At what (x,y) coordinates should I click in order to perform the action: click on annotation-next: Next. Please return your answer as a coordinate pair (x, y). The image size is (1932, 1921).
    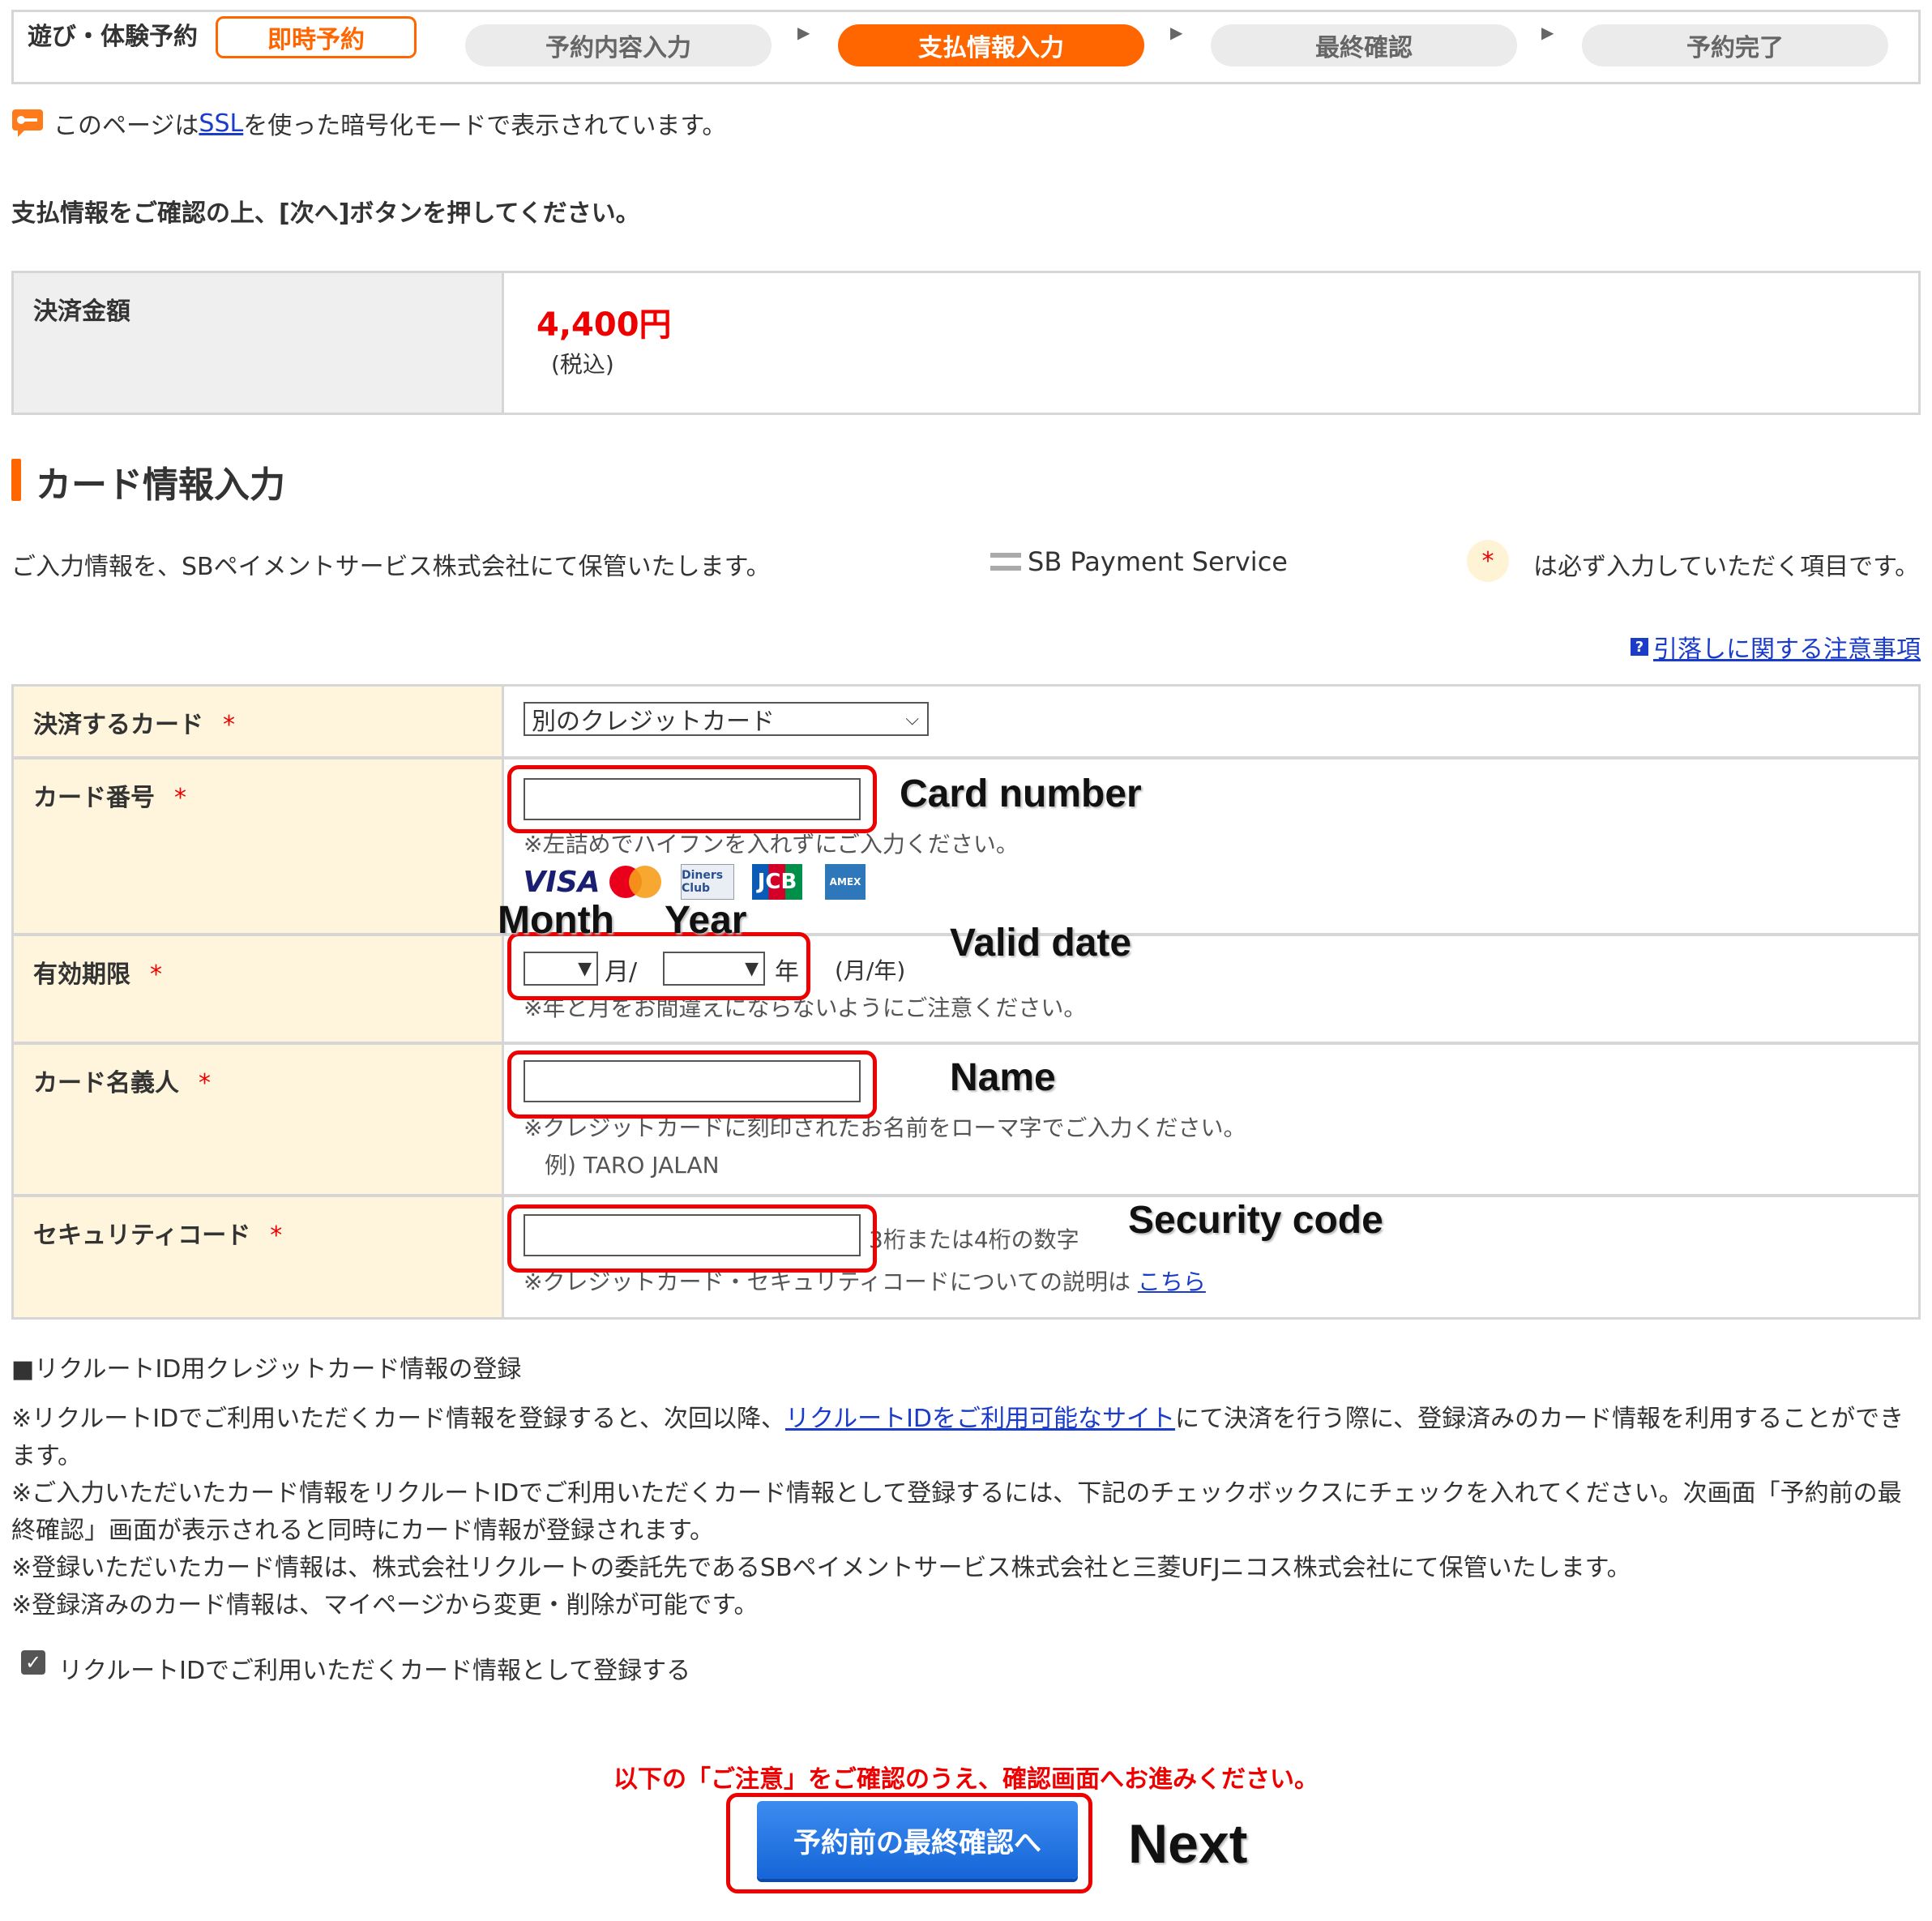
    Looking at the image, I should click on (1188, 1844).